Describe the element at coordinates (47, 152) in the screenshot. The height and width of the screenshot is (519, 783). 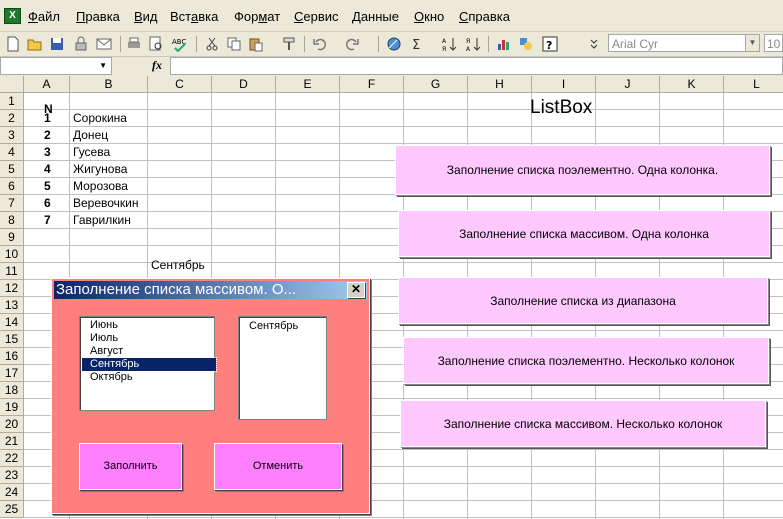
I see `cell-a4: 3` at that location.